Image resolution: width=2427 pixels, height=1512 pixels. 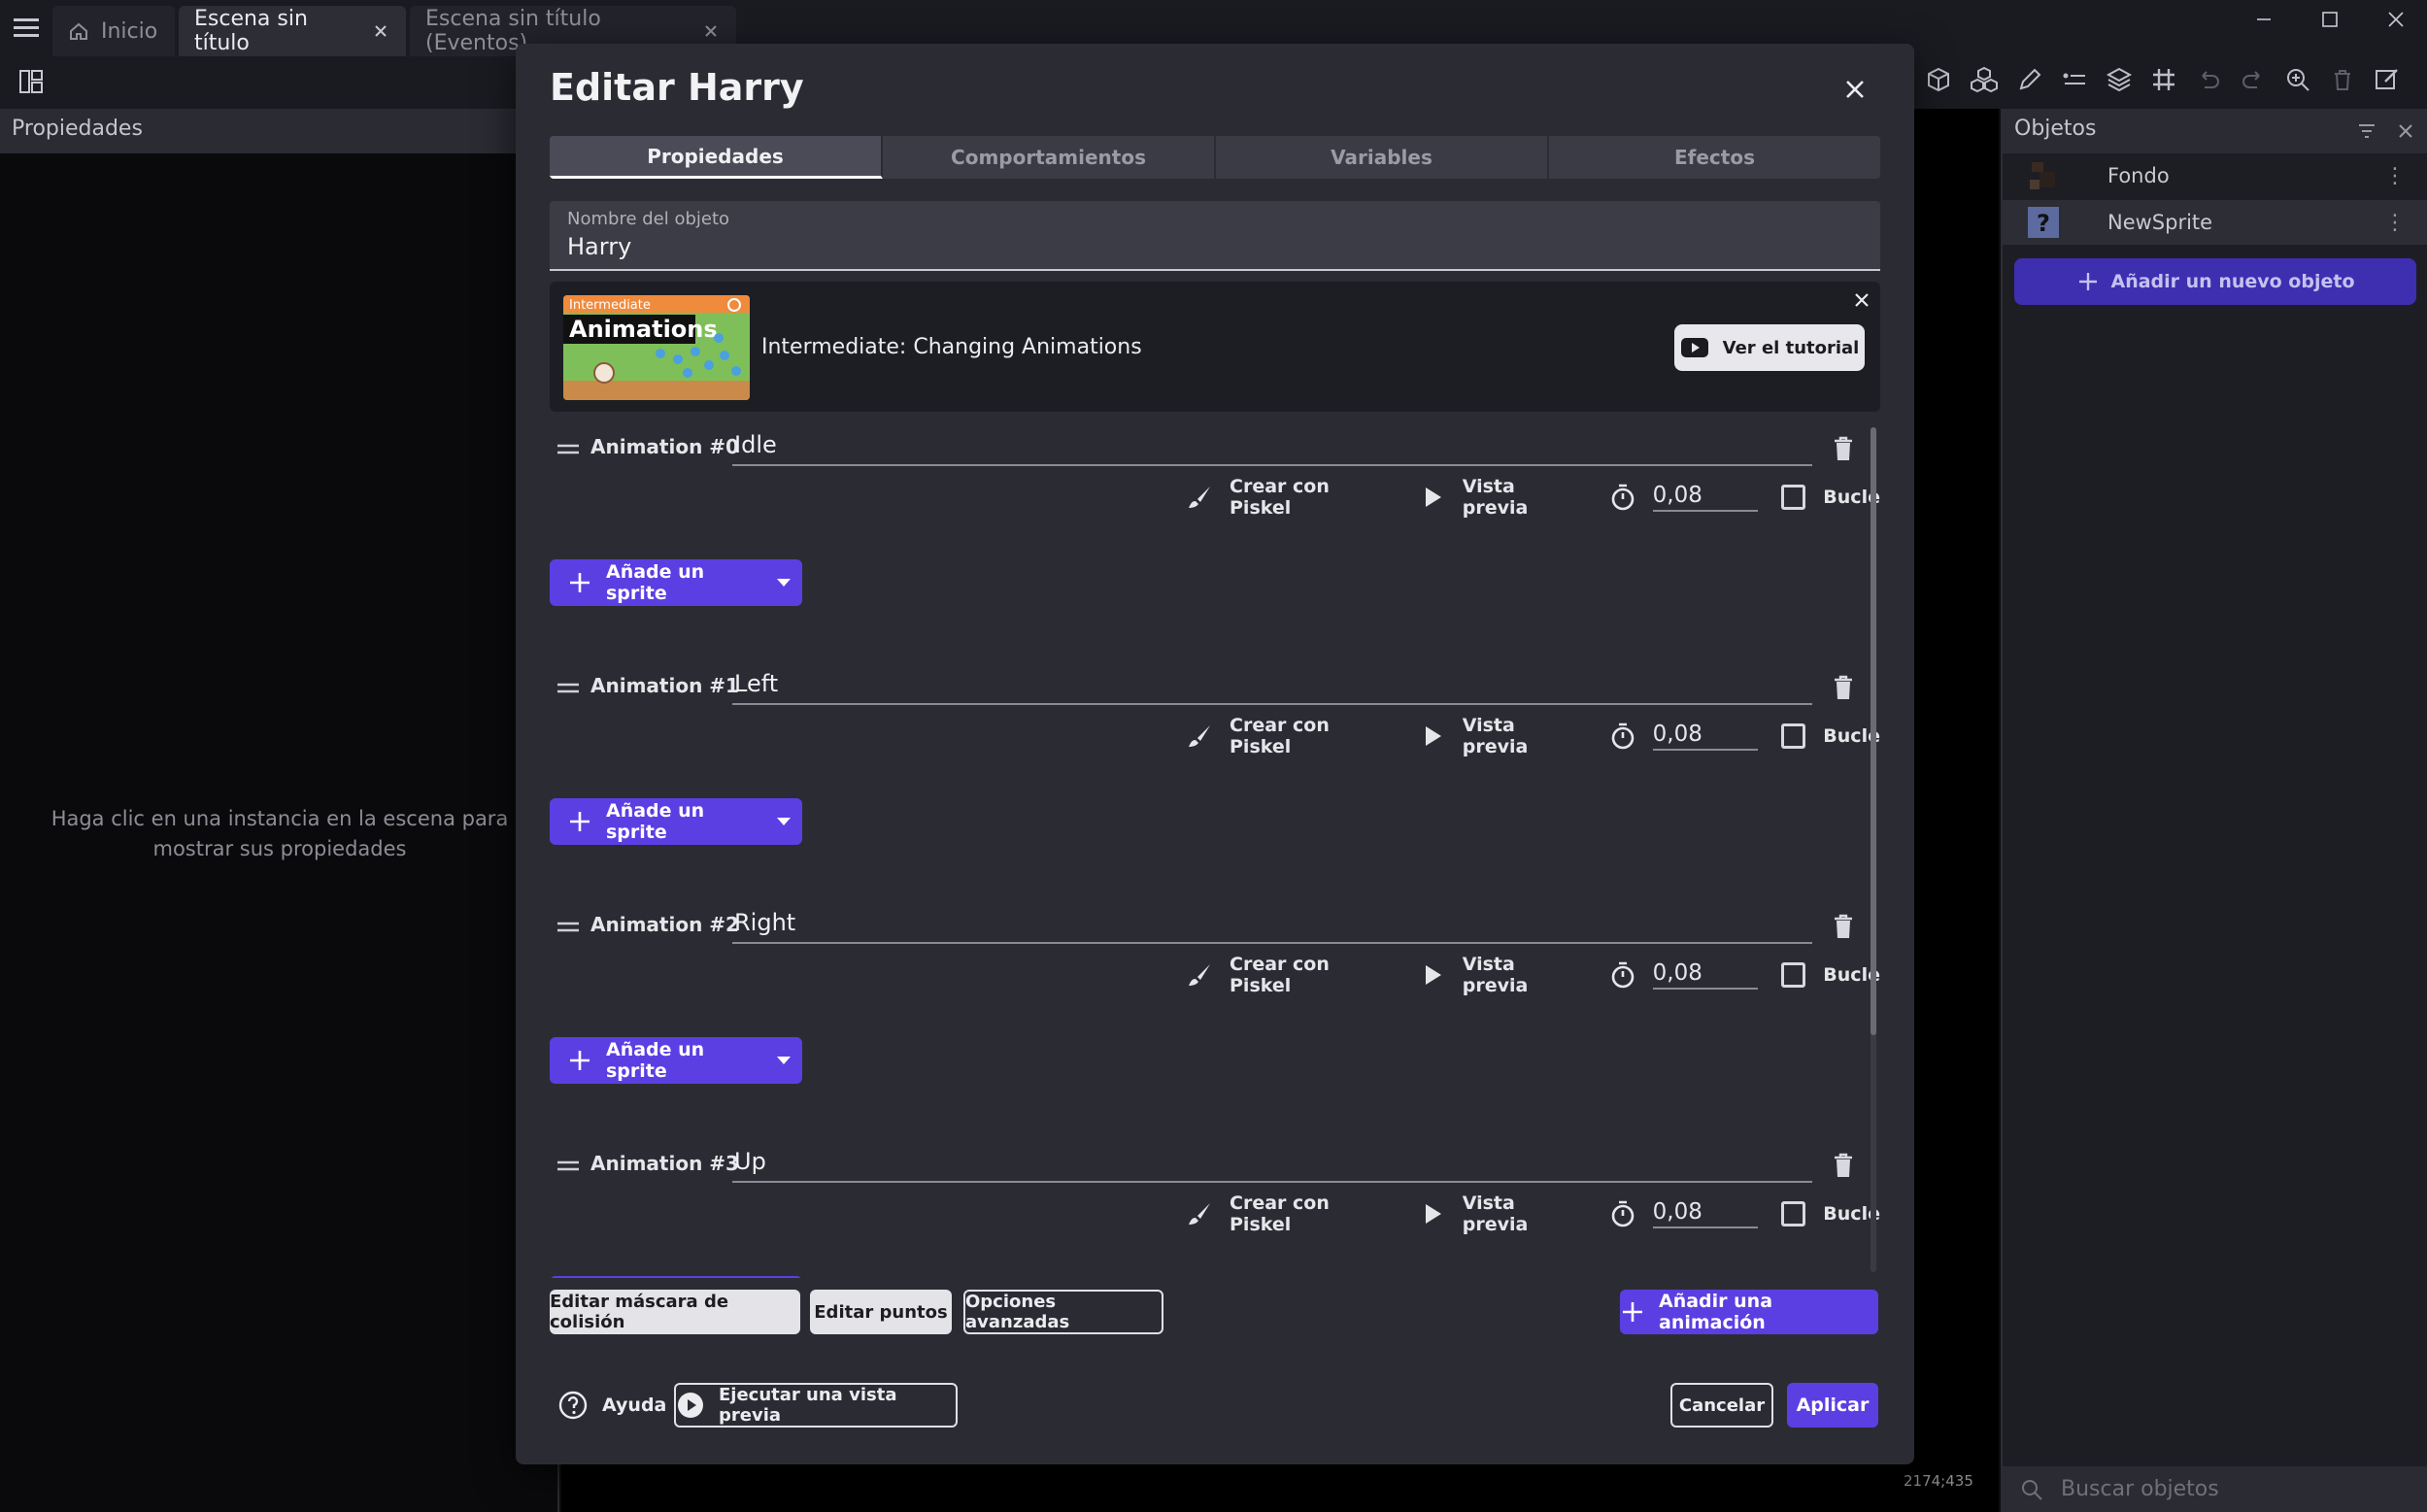 I want to click on advanced-options-button: Opciones avanzadas, so click(x=1063, y=1312).